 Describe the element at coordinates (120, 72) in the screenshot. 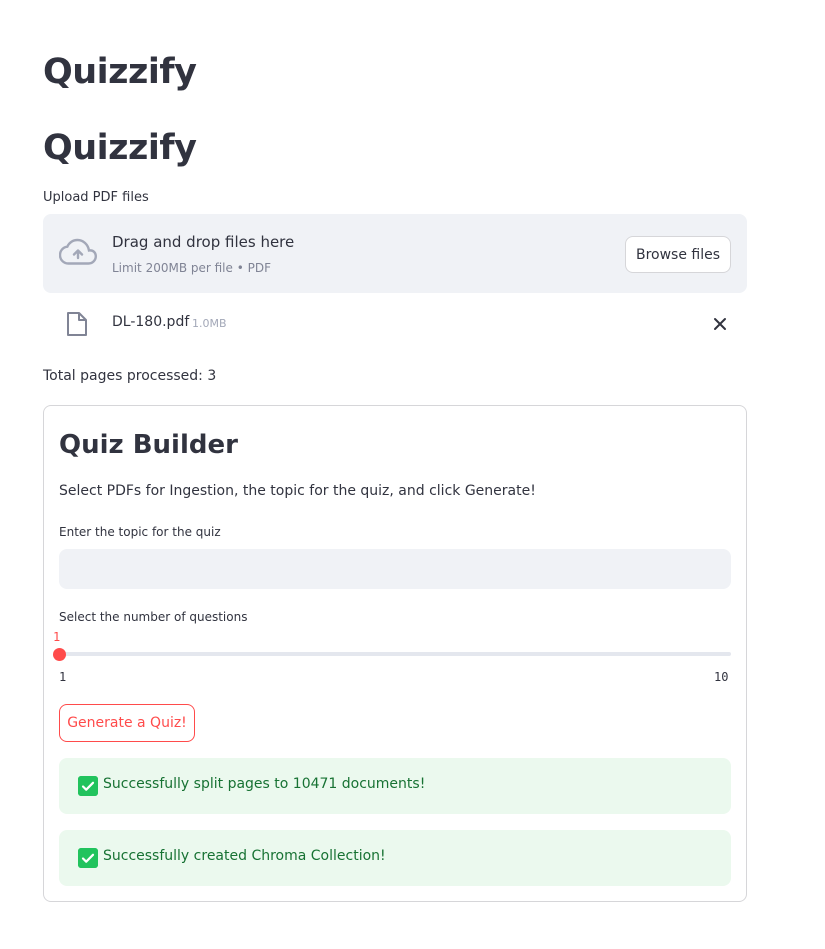

I see `page-title: Quizzify` at that location.